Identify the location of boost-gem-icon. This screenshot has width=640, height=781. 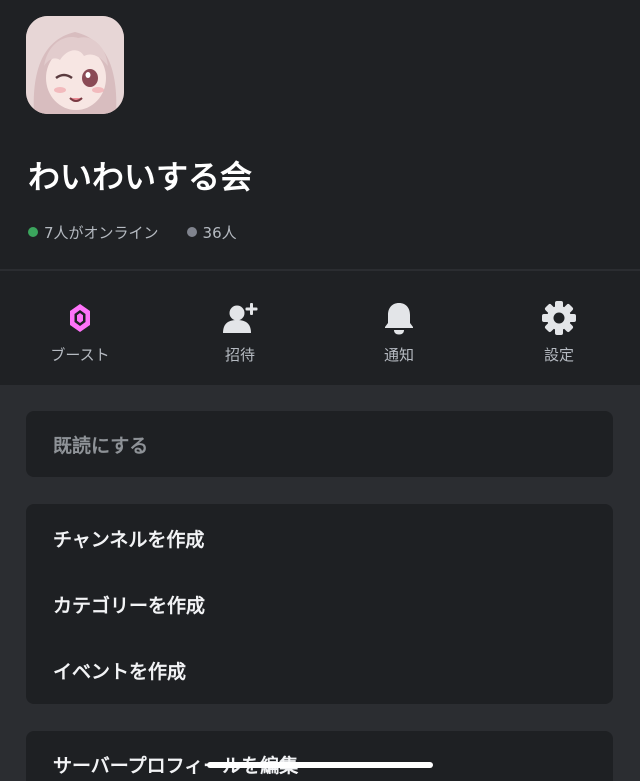
(80, 318).